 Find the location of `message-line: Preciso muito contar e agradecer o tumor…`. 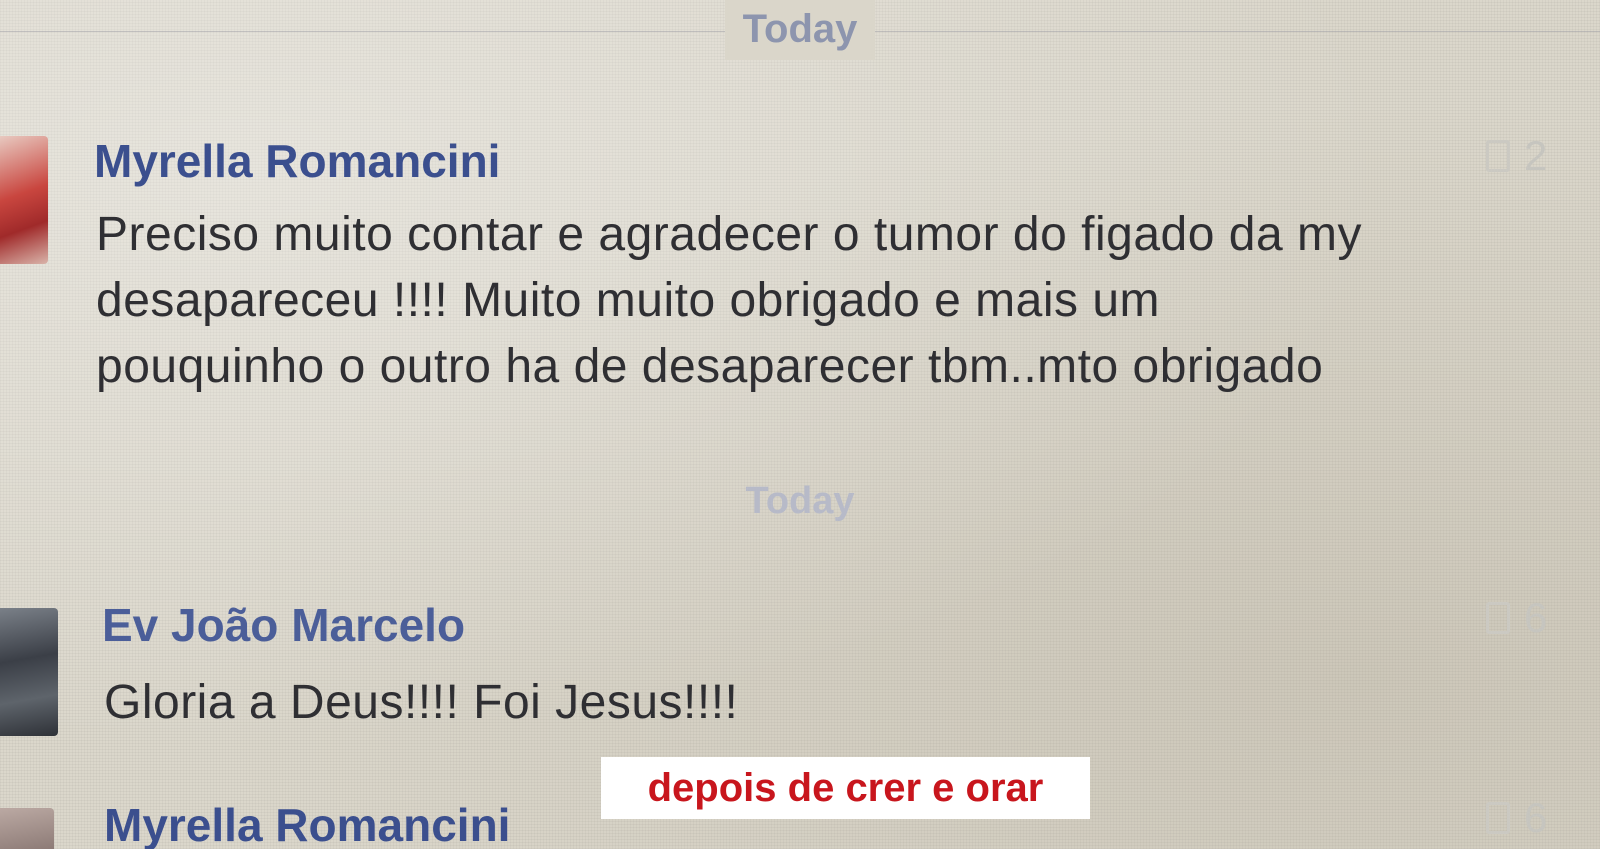

message-line: Preciso muito contar e agradecer o tumor… is located at coordinates (729, 234).